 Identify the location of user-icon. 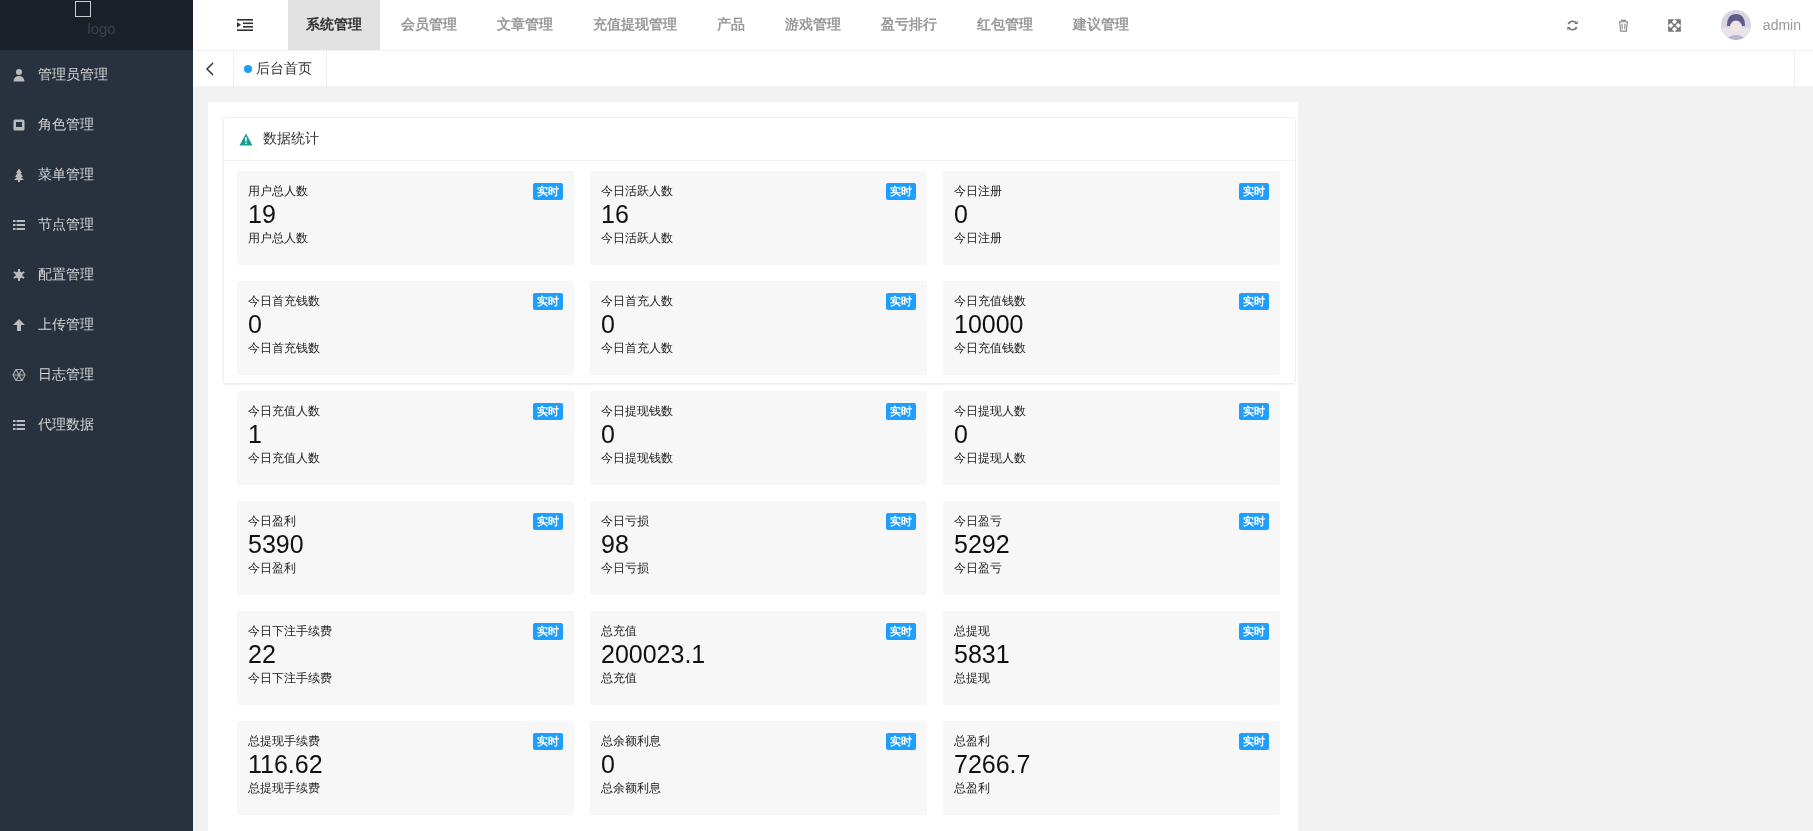
(19, 75).